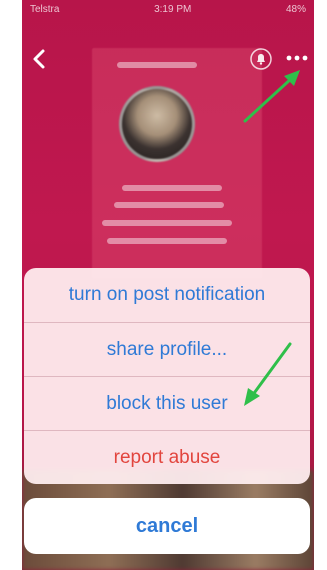 The width and height of the screenshot is (327, 570). What do you see at coordinates (167, 295) in the screenshot?
I see `turn-on-post-notification-button: turn on post notification` at bounding box center [167, 295].